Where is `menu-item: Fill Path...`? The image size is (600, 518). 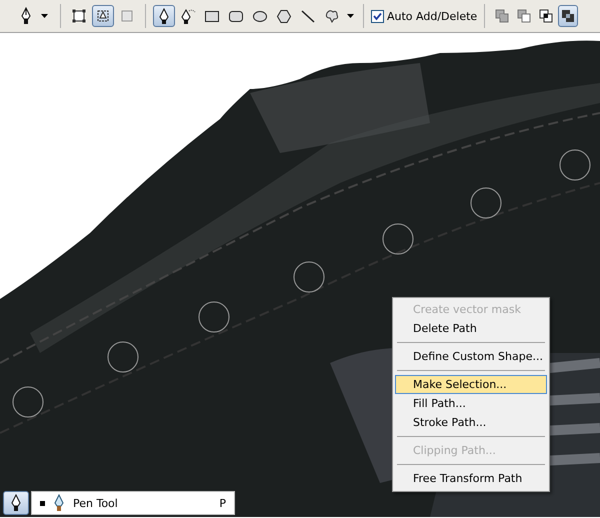
menu-item: Fill Path... is located at coordinates (471, 403).